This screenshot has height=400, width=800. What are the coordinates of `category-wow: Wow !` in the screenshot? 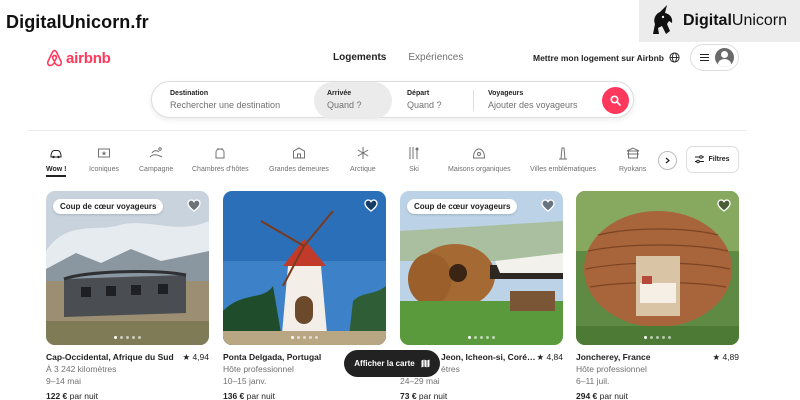 It's located at (56, 161).